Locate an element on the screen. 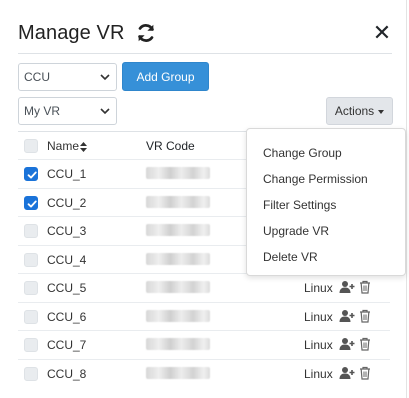 This screenshot has width=409, height=398. row-name: CCU_1 is located at coordinates (67, 174).